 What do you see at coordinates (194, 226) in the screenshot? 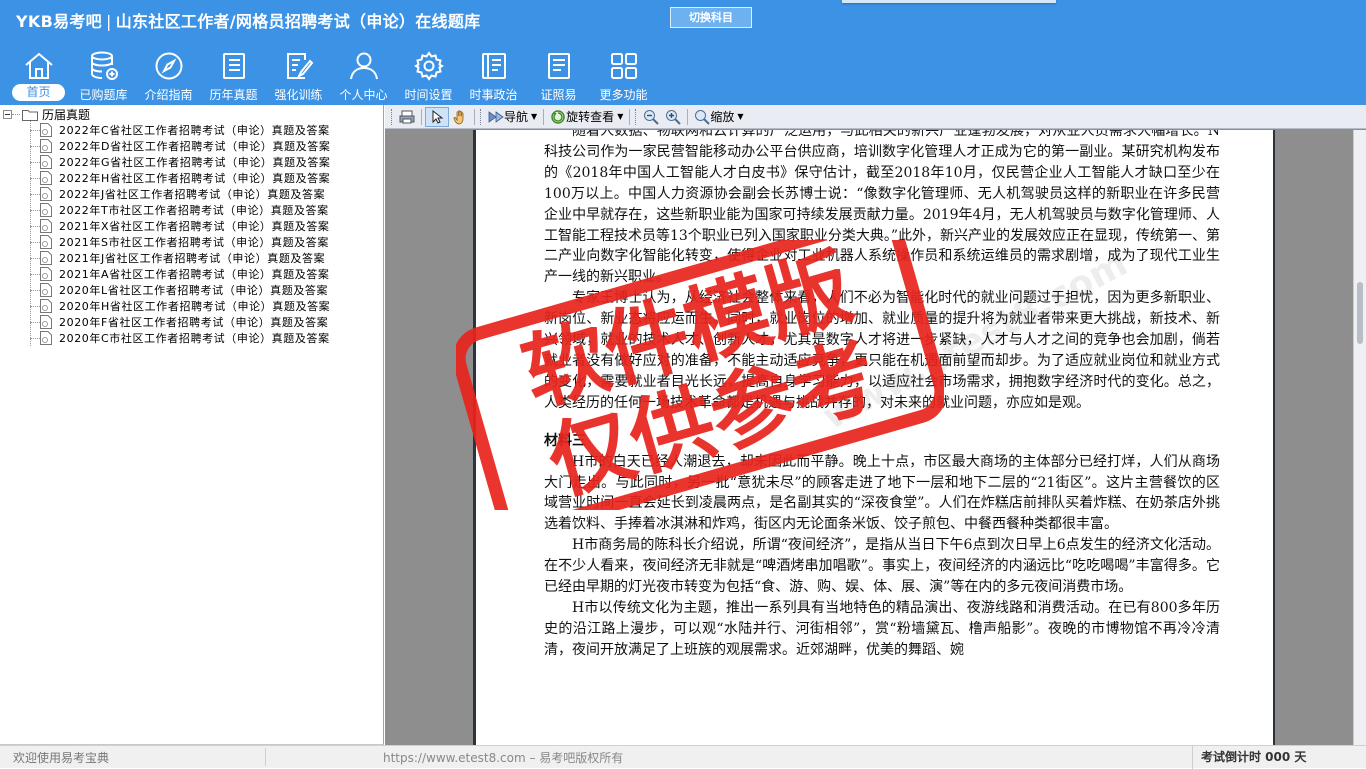
I see `tree-item-label: 2021年X省社区工作者招聘考试（申论）真题及答案` at bounding box center [194, 226].